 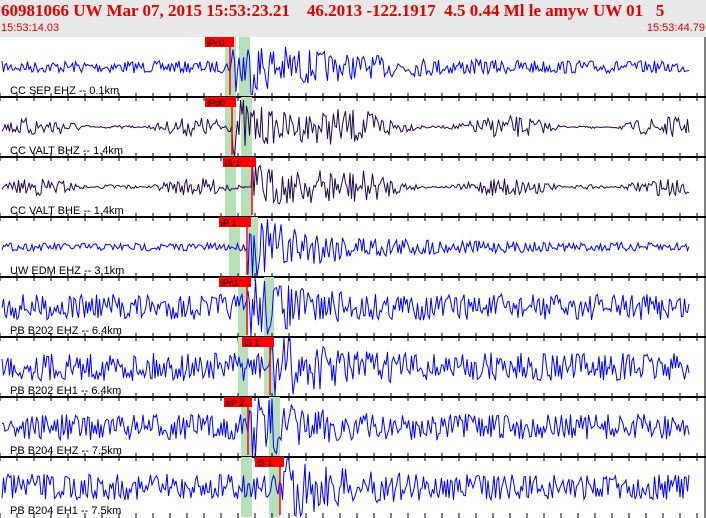 I want to click on channel-panel: iS 1 PB B204 EH1 -- 7.5km, so click(x=345, y=487).